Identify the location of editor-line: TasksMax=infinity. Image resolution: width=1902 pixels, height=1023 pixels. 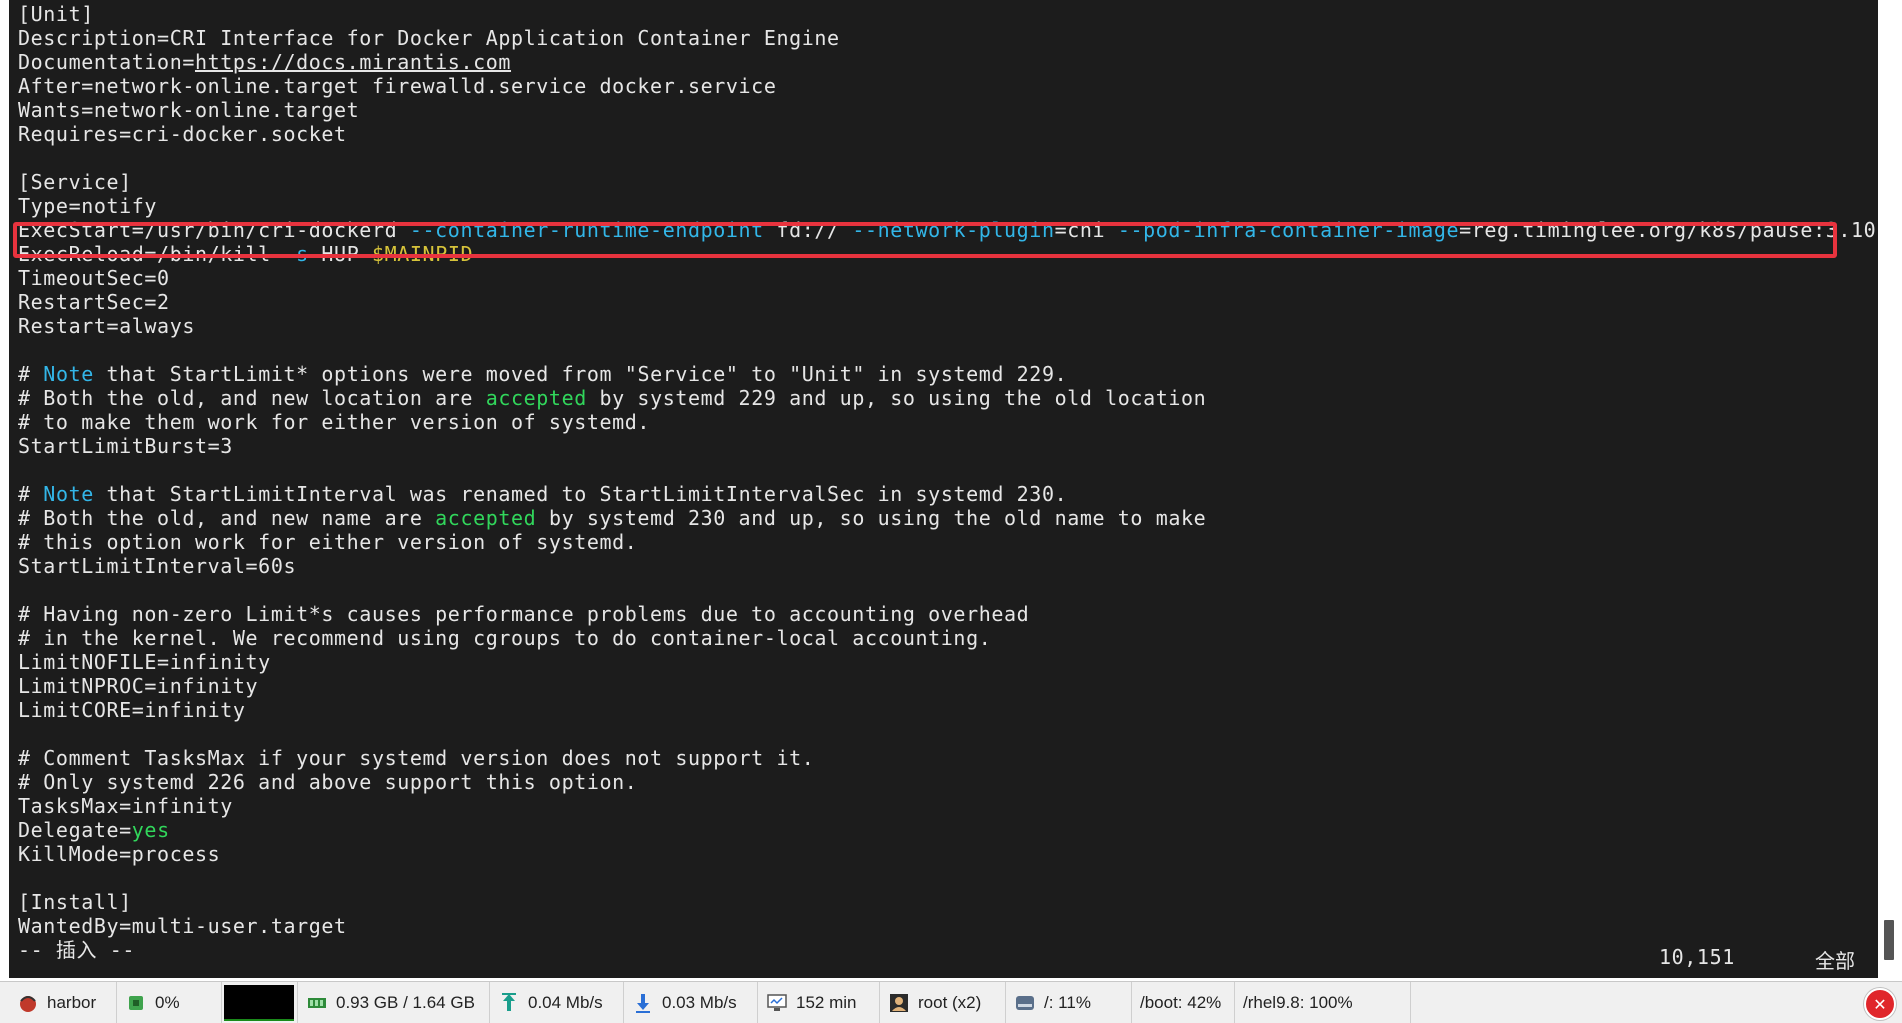
(960, 806).